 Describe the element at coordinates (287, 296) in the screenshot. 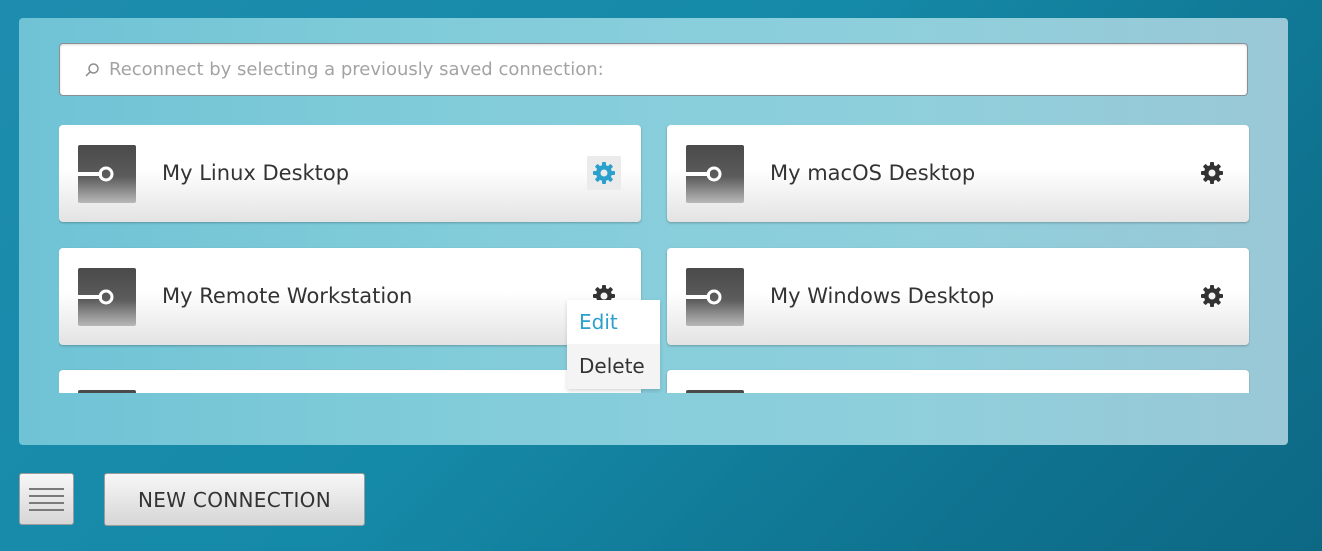

I see `connection-name: My Remote Workstation` at that location.